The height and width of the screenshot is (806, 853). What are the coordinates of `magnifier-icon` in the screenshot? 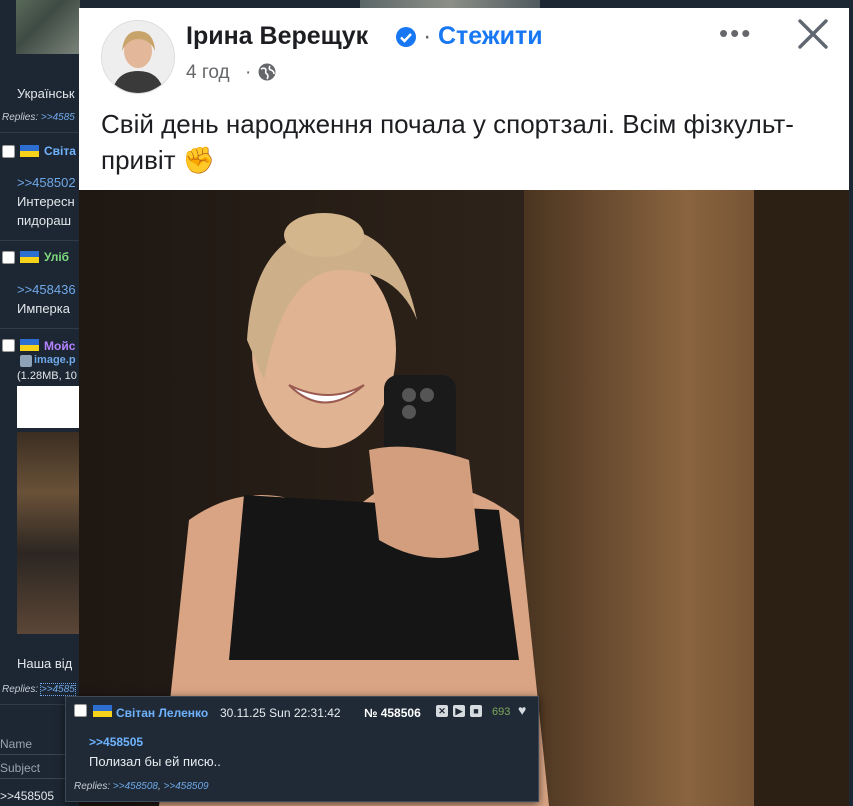 It's located at (26, 361).